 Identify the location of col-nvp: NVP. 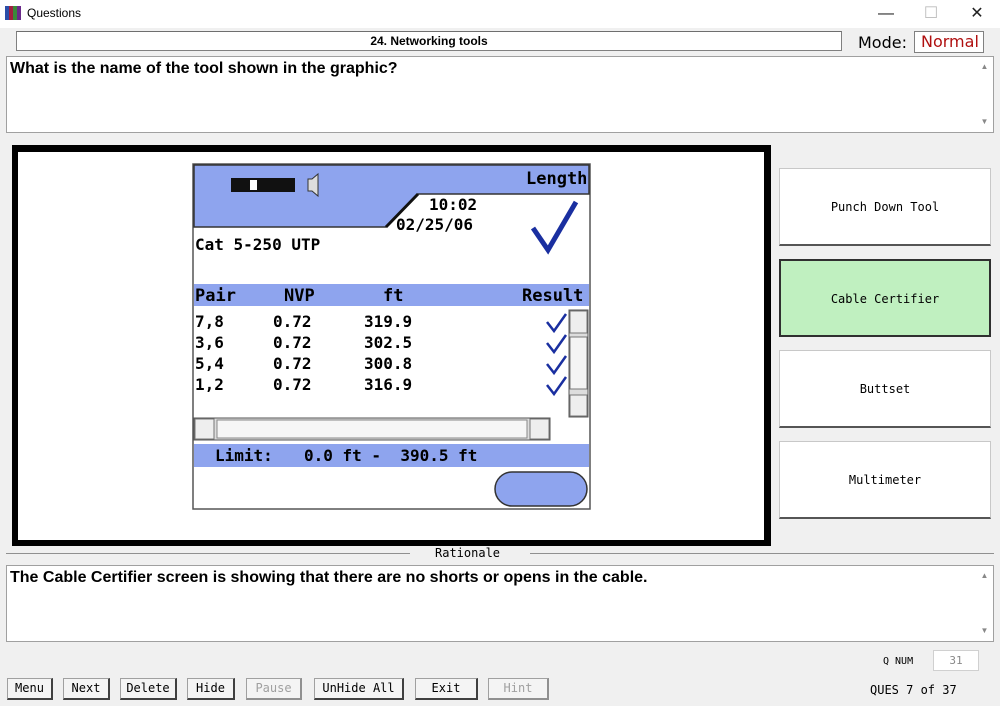
(299, 296).